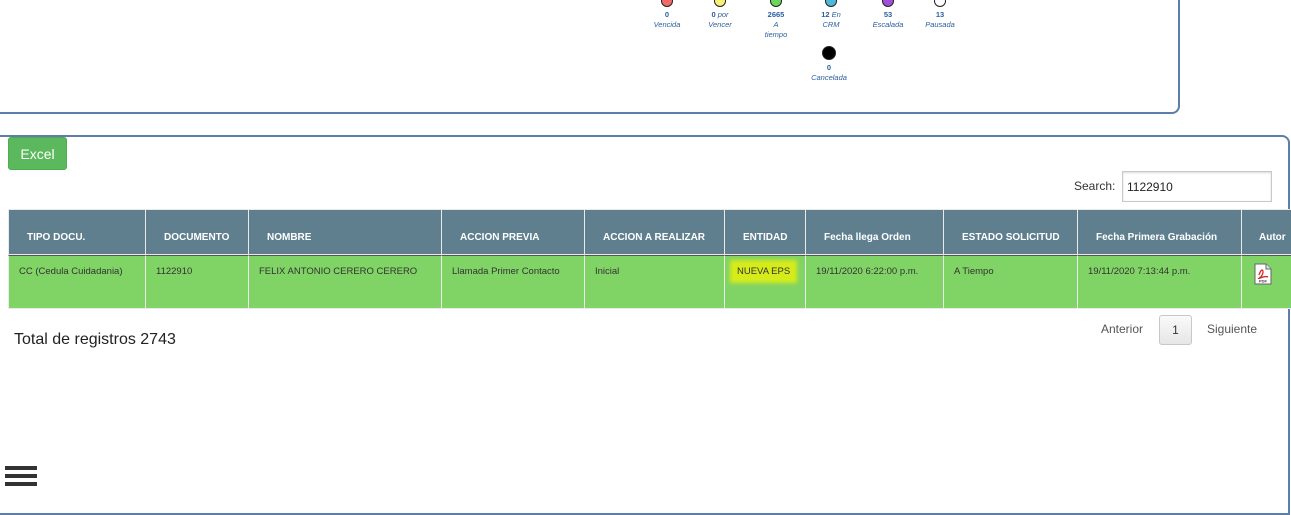  I want to click on cell-entidad: NUEVA EPS, so click(765, 282).